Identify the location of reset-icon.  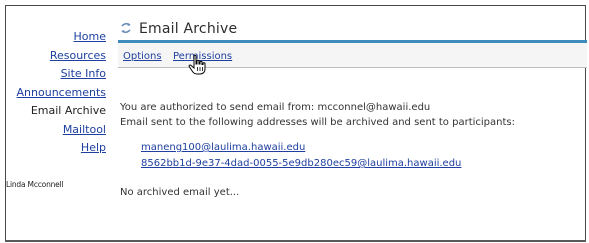
(126, 28).